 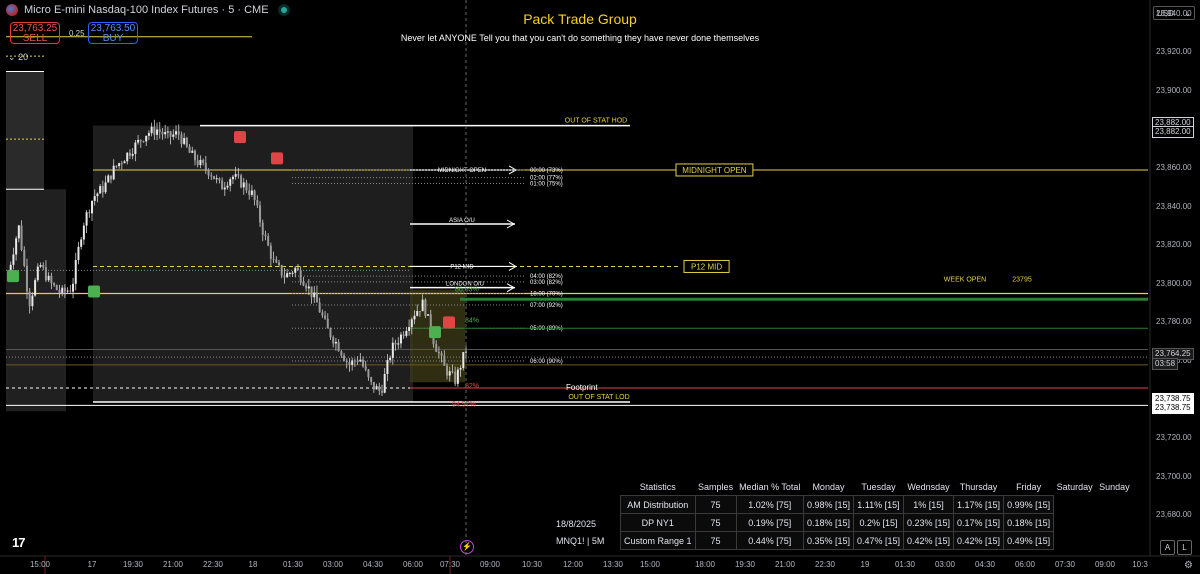 What do you see at coordinates (1174, 206) in the screenshot?
I see `price-tick-label: 23,840.00` at bounding box center [1174, 206].